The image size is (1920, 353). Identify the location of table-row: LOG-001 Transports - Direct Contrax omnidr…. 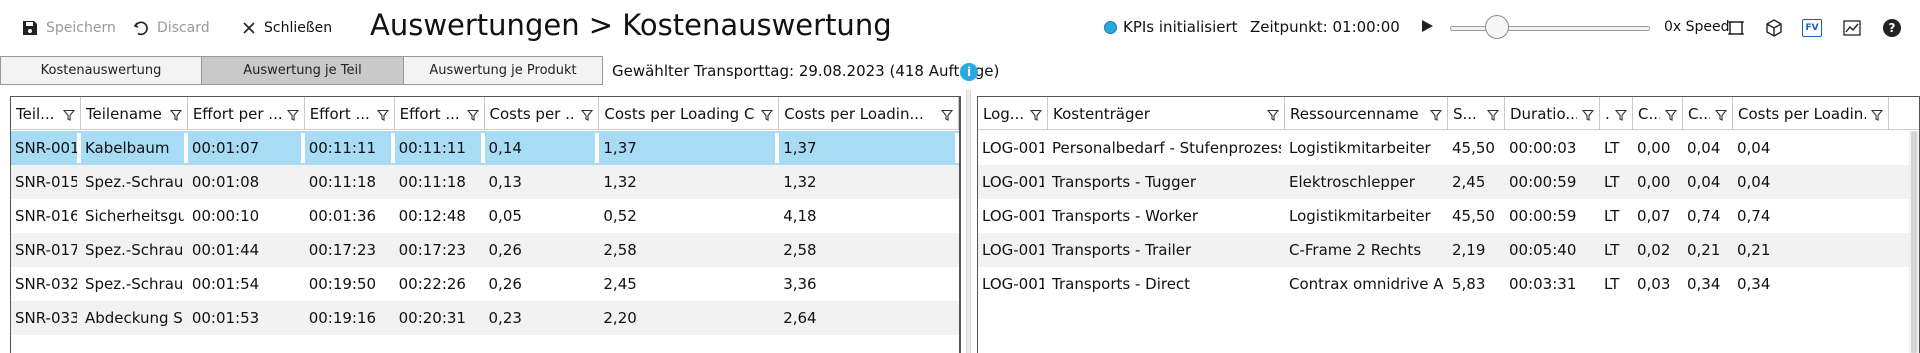
(1448, 284).